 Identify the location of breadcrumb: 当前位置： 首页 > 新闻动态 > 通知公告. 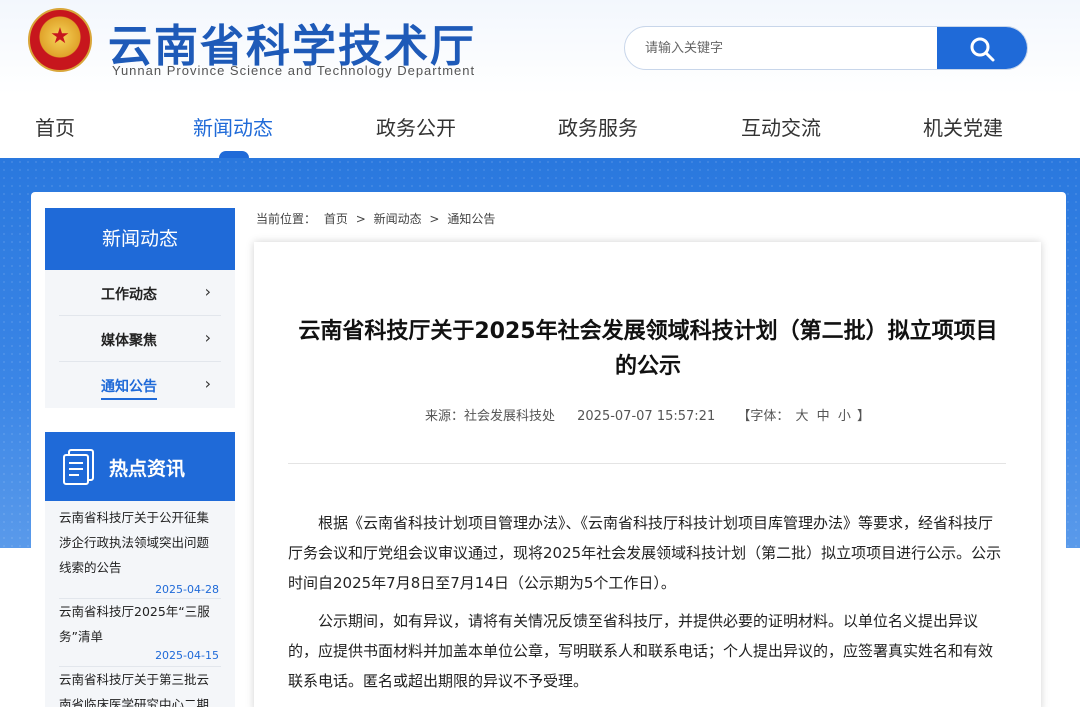
(377, 218).